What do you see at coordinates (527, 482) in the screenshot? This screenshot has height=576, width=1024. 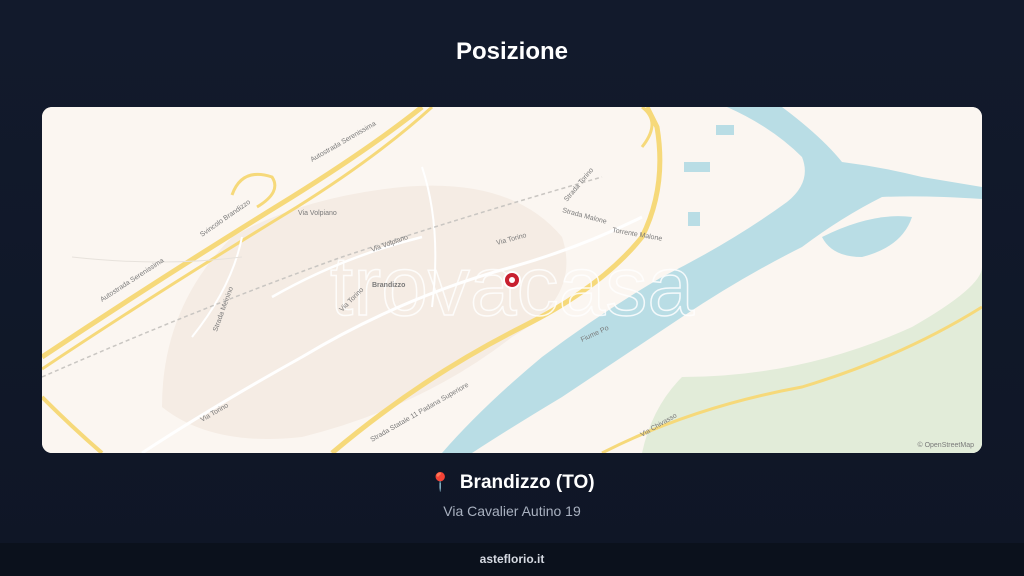 I see `city-label: Brandizzo (TO)` at bounding box center [527, 482].